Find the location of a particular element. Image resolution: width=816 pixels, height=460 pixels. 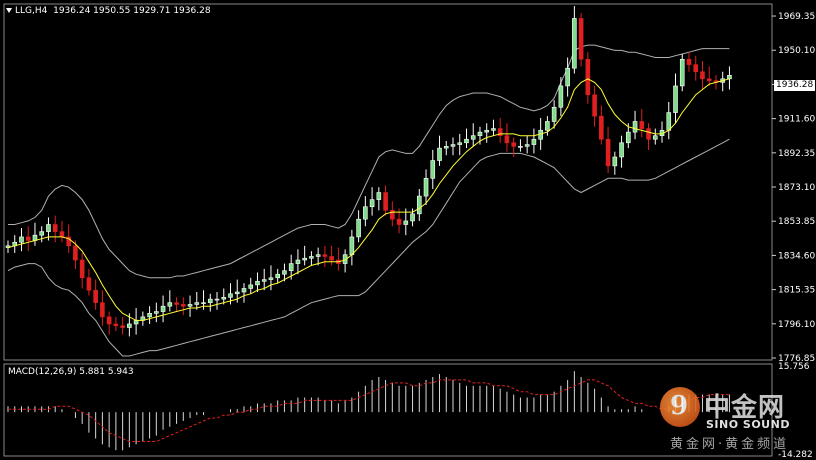

y-tick-label: 1911.60 is located at coordinates (796, 120).